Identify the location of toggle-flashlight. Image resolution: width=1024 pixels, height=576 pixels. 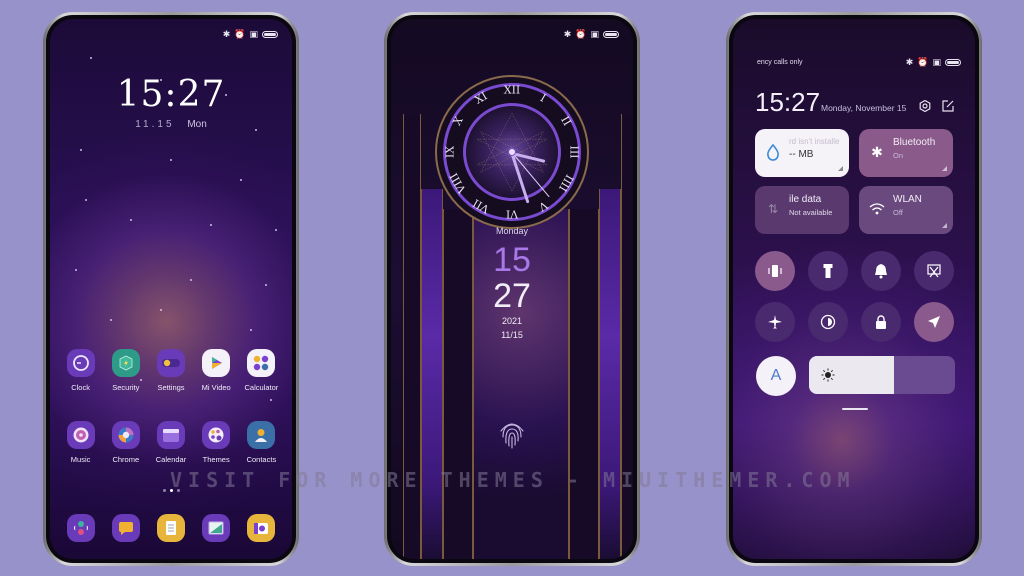
(828, 271).